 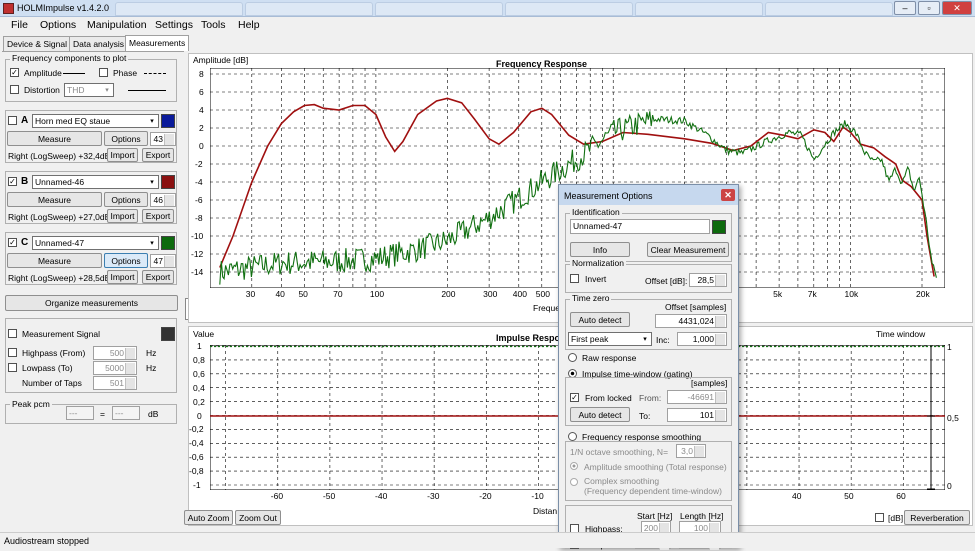 I want to click on freq-ytick-label: -14, so click(x=197, y=272).